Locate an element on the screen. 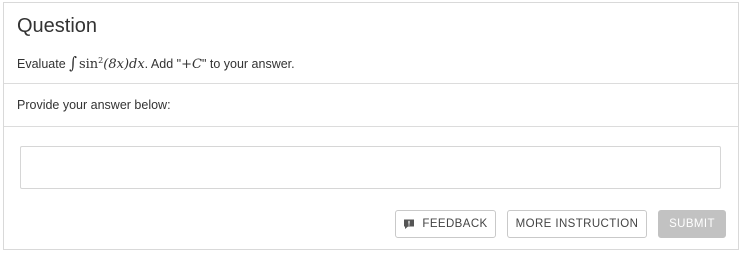 This screenshot has height=253, width=742. question-prefix: Evaluate is located at coordinates (41, 64).